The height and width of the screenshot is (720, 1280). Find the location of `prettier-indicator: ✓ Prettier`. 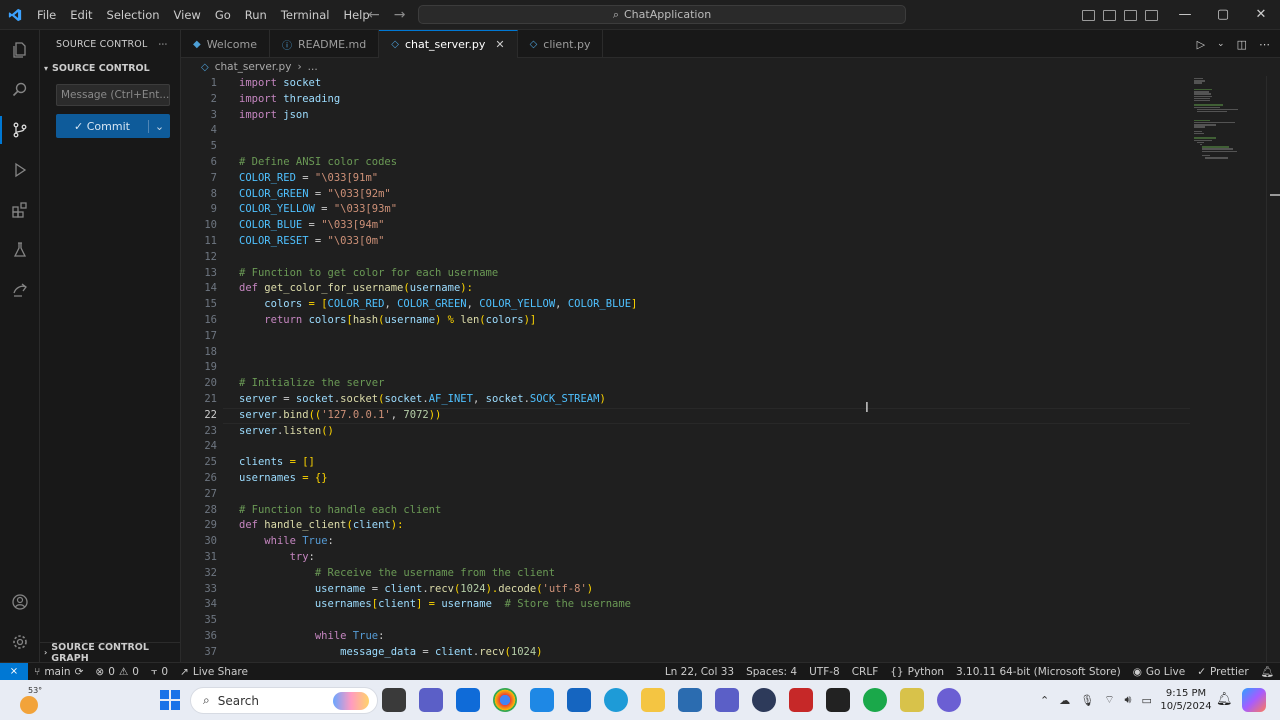

prettier-indicator: ✓ Prettier is located at coordinates (1222, 672).